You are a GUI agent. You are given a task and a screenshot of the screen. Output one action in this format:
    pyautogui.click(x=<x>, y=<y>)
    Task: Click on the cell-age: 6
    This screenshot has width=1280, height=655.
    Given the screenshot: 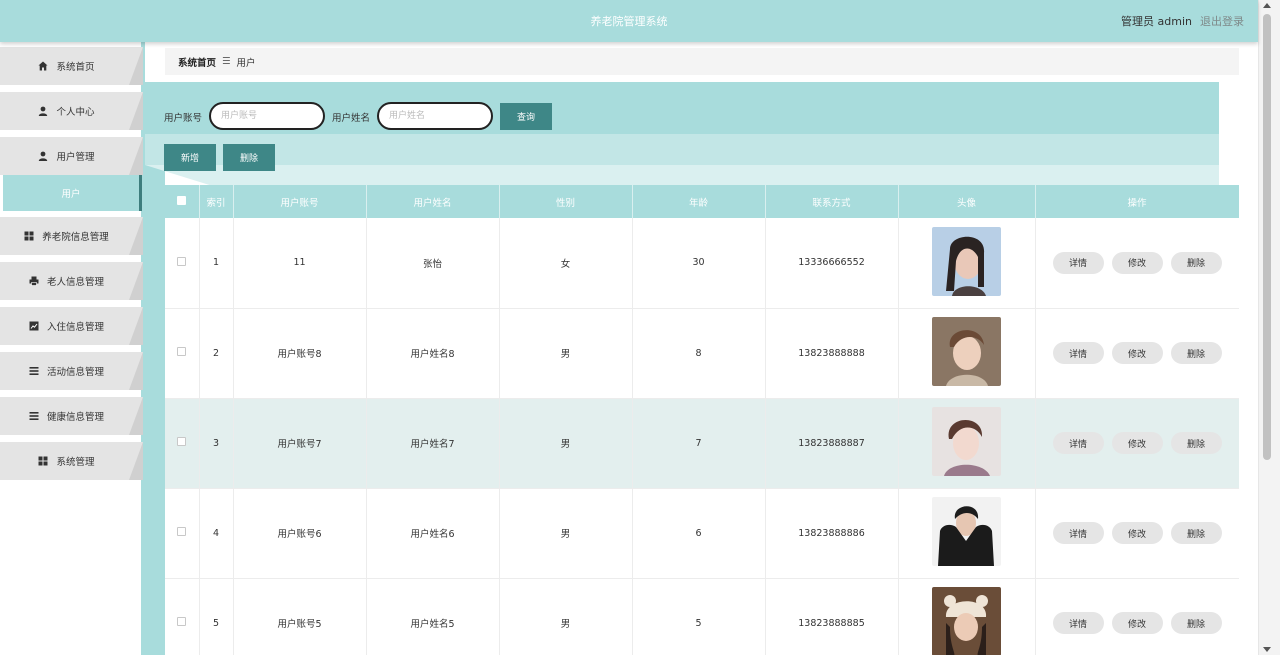 What is the action you would take?
    pyautogui.click(x=699, y=533)
    